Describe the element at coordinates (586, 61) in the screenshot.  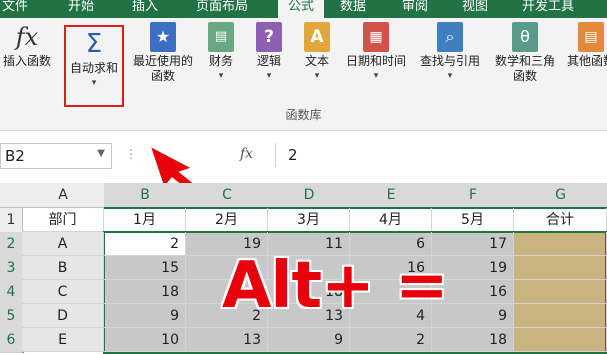
I see `more-functions-label: 其他函数` at that location.